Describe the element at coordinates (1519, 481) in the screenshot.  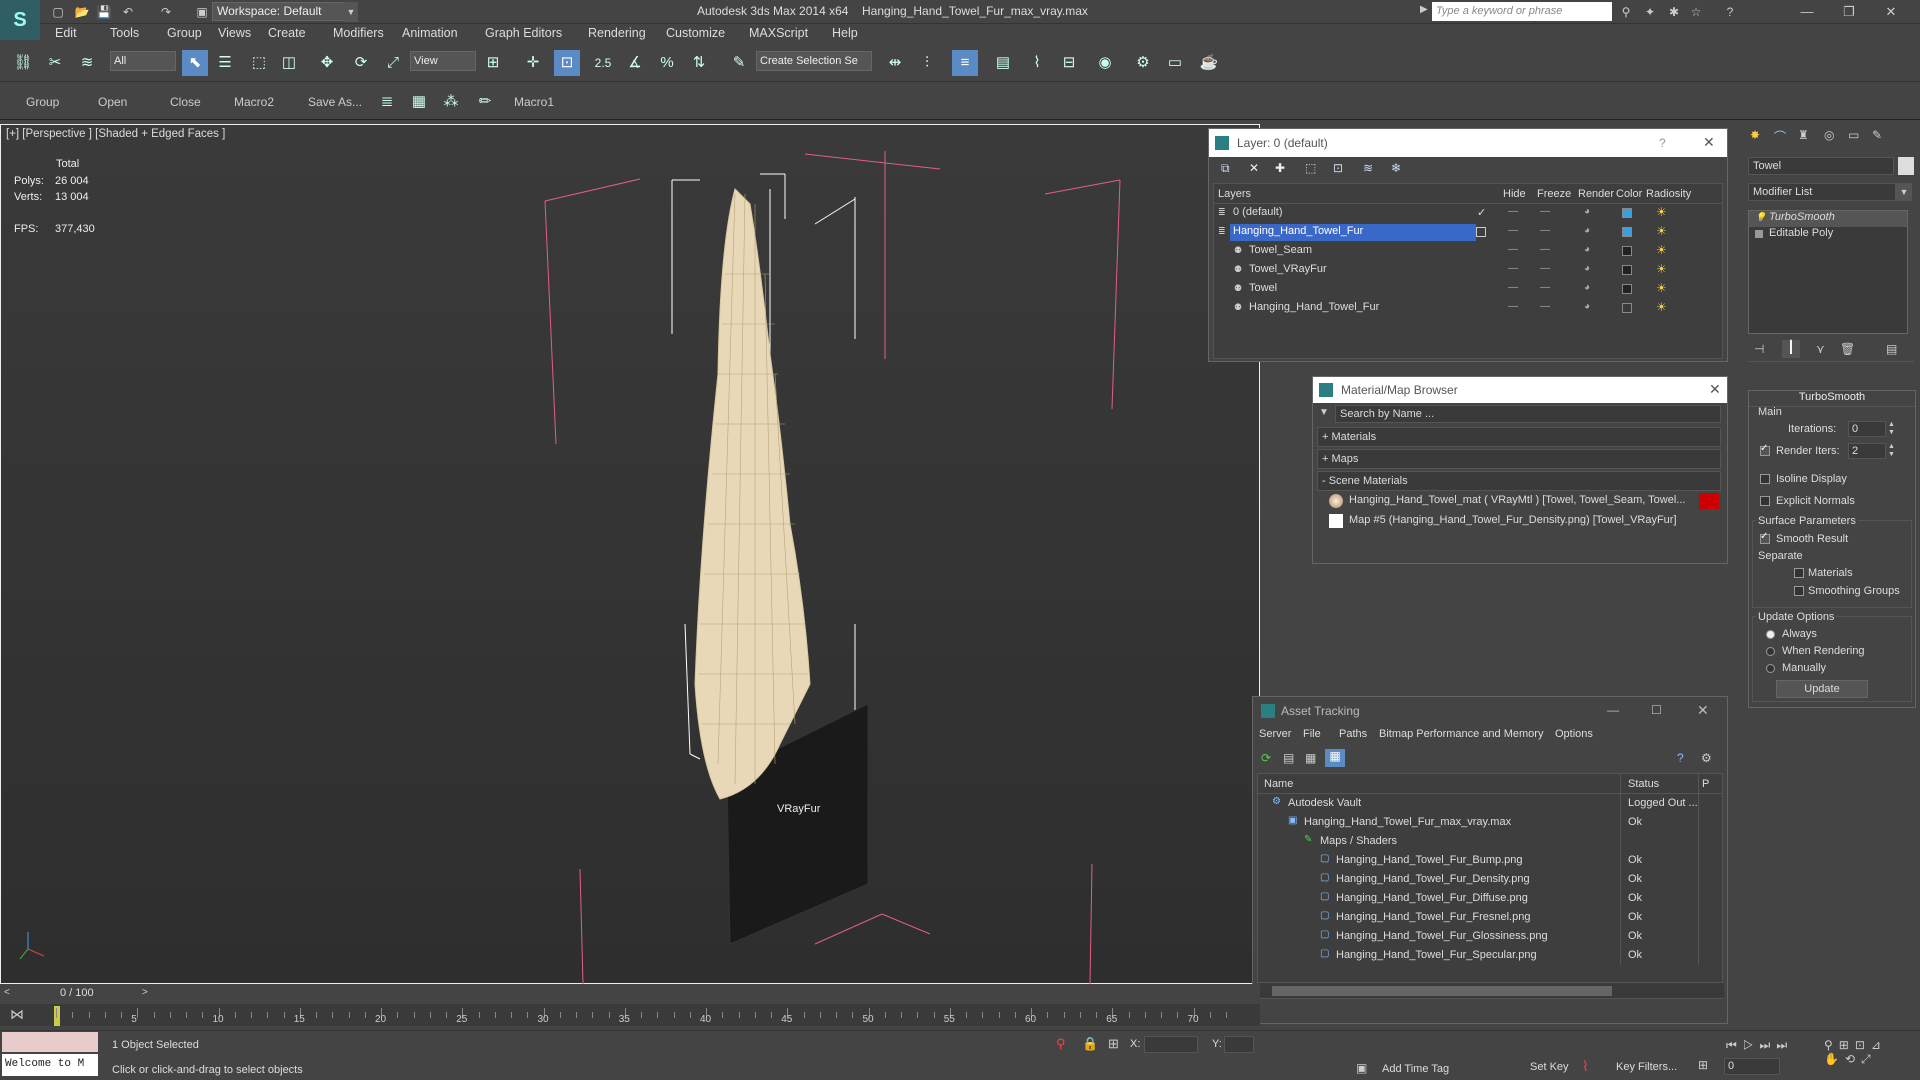
I see `material-section-header: - Scene Materials` at that location.